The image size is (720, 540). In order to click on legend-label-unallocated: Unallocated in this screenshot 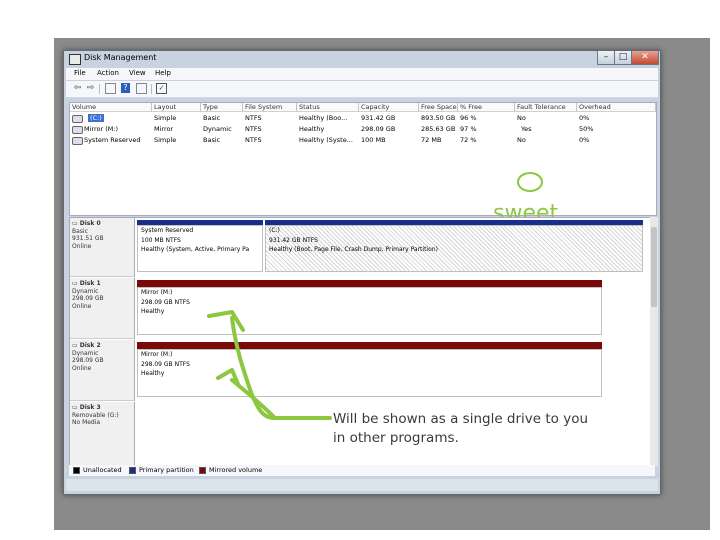, I will do `click(102, 470)`.